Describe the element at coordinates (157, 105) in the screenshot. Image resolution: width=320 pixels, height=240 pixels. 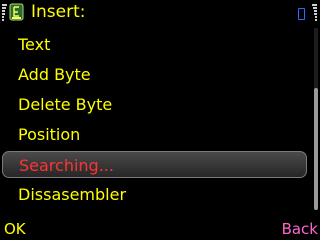
I see `menu-item-delete-byte: Delete Byte` at that location.